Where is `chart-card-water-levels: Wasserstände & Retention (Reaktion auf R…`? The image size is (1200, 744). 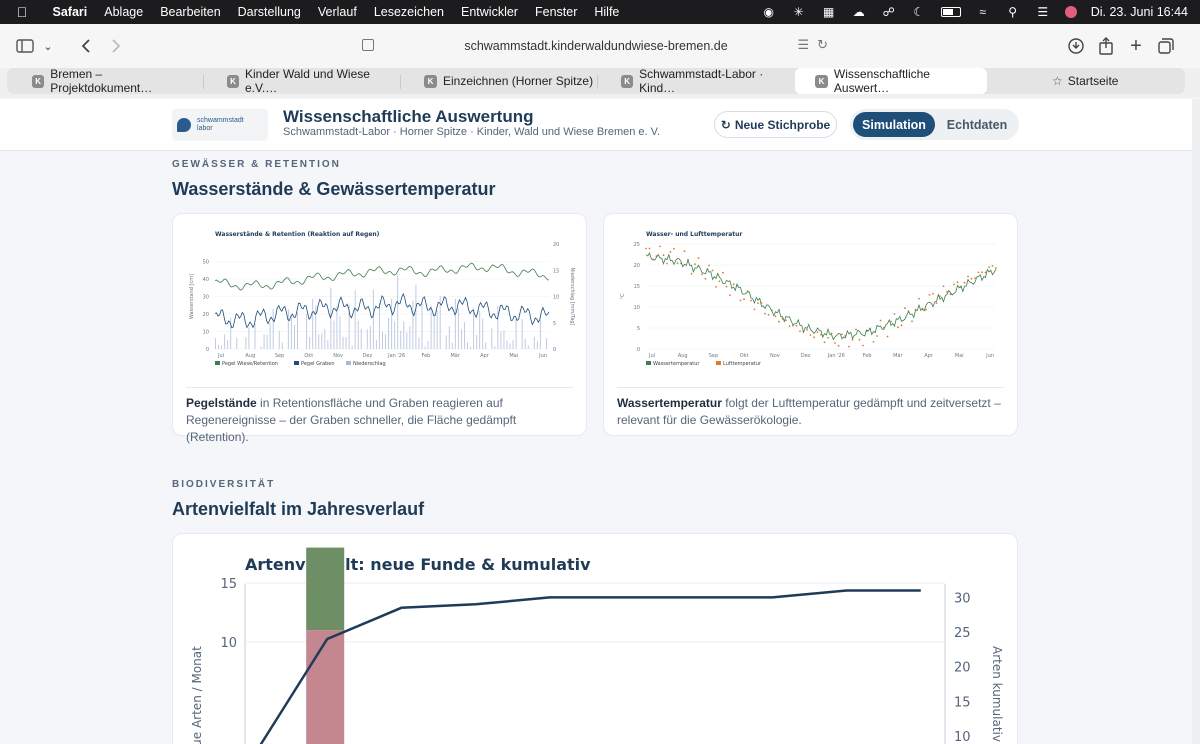 chart-card-water-levels: Wasserstände & Retention (Reaktion auf R… is located at coordinates (379, 328).